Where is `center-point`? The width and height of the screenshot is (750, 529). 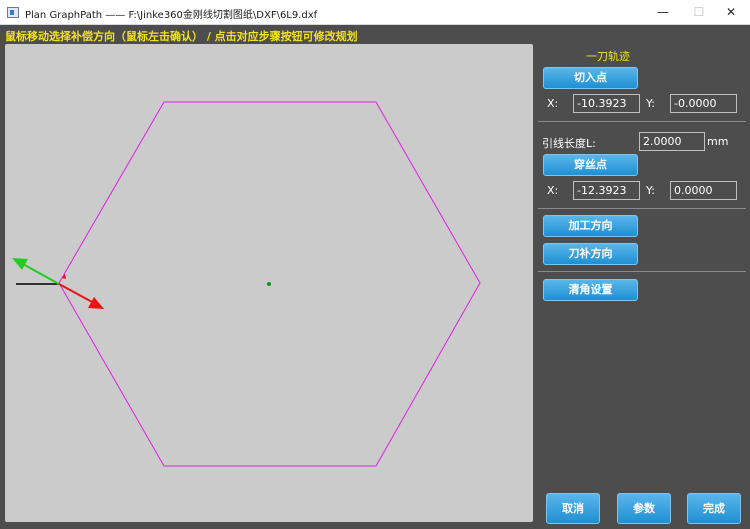
center-point is located at coordinates (269, 284).